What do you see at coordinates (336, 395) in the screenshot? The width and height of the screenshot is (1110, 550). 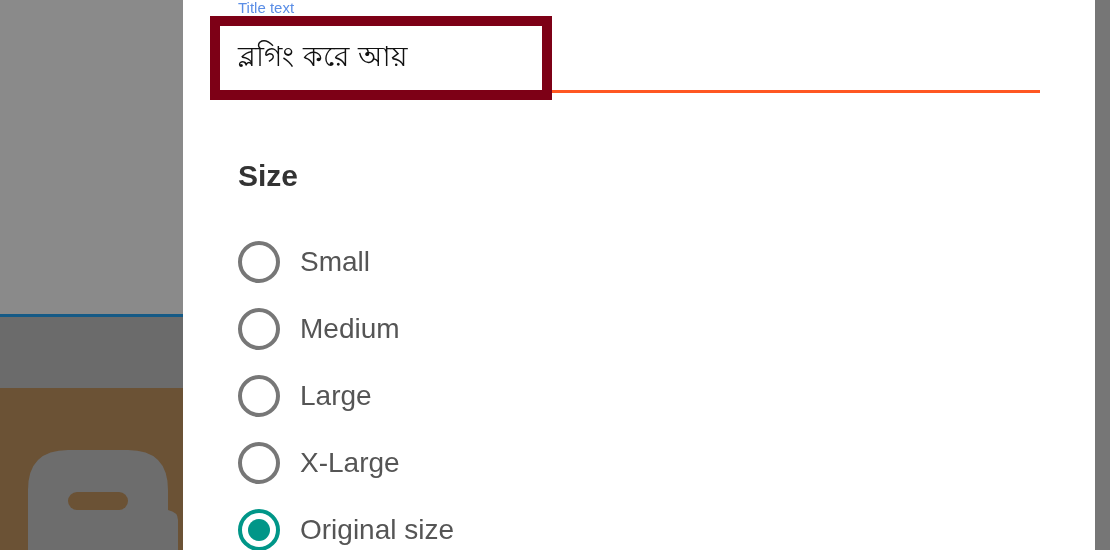 I see `option-label: Large` at bounding box center [336, 395].